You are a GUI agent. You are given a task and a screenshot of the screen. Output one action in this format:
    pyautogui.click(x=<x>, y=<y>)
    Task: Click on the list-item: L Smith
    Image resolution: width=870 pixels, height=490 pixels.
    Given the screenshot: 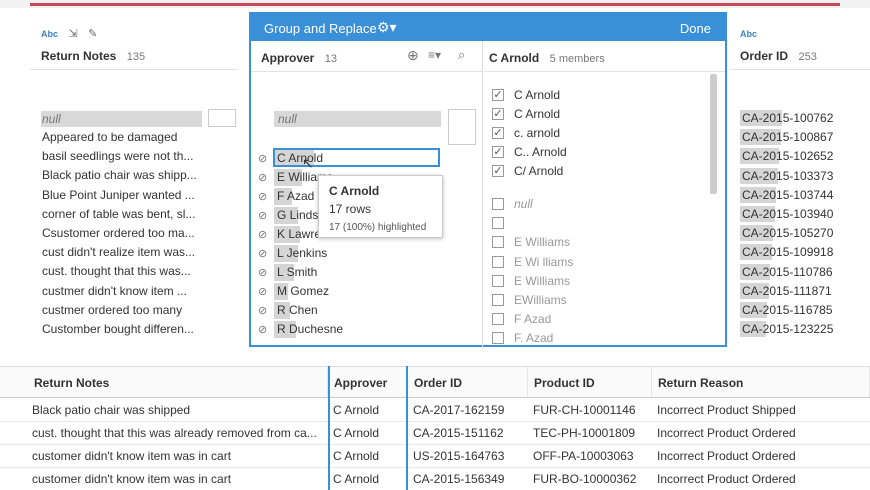 What is the action you would take?
    pyautogui.click(x=352, y=272)
    